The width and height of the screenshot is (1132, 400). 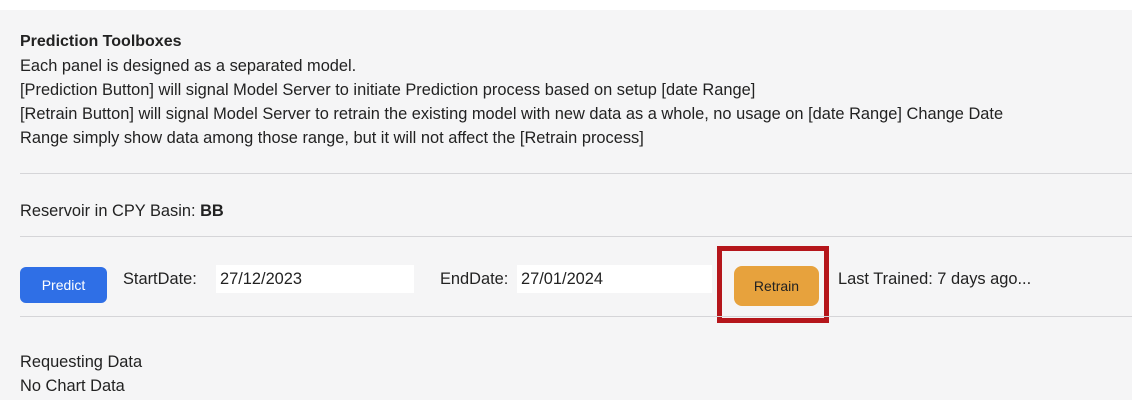 I want to click on end-date-input, so click(x=614, y=279).